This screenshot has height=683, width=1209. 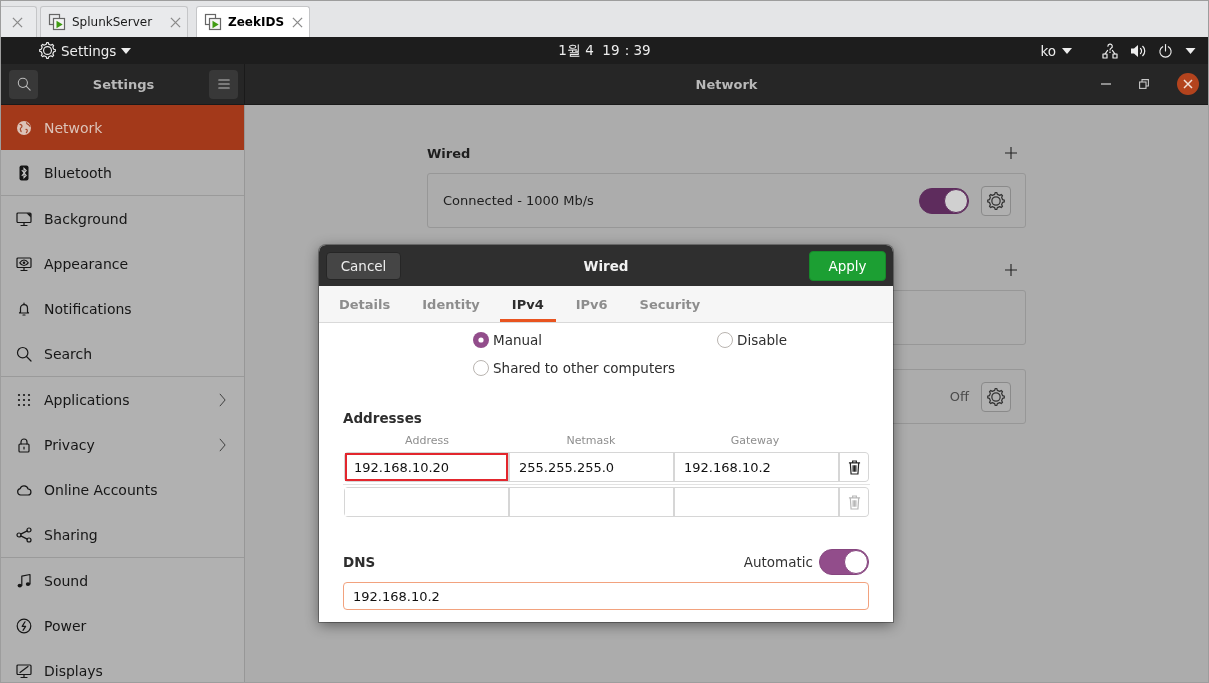 I want to click on menu-button, so click(x=223, y=84).